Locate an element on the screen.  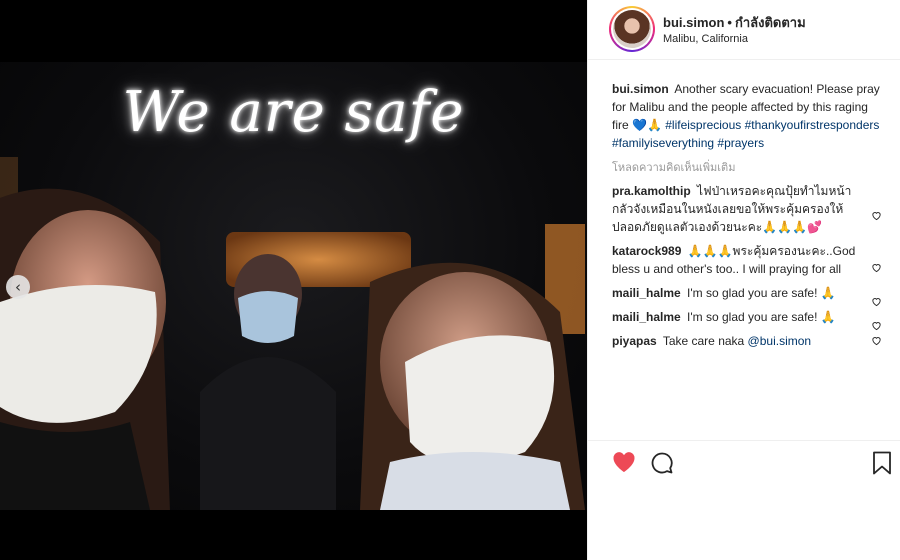
comment-username: piyapas is located at coordinates (634, 341).